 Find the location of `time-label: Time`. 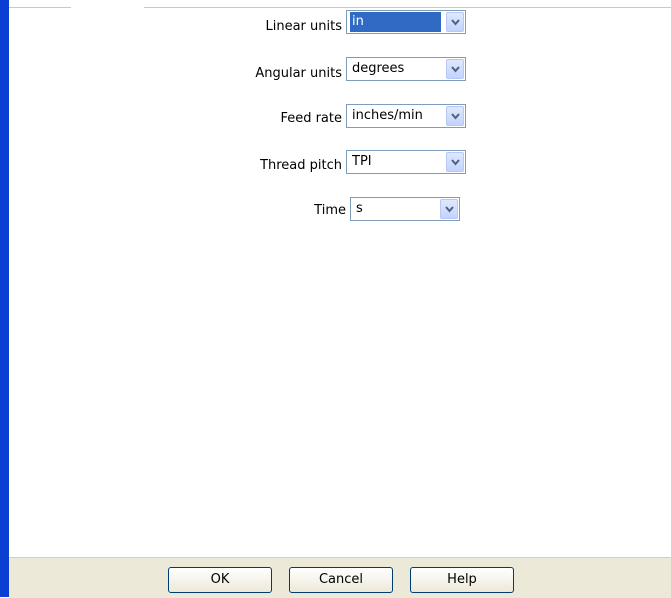

time-label: Time is located at coordinates (330, 210).